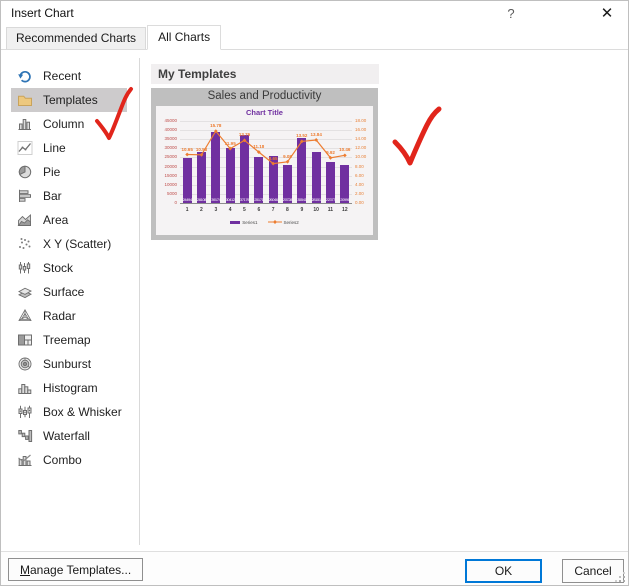  What do you see at coordinates (511, 14) in the screenshot?
I see `help-icon: ?` at bounding box center [511, 14].